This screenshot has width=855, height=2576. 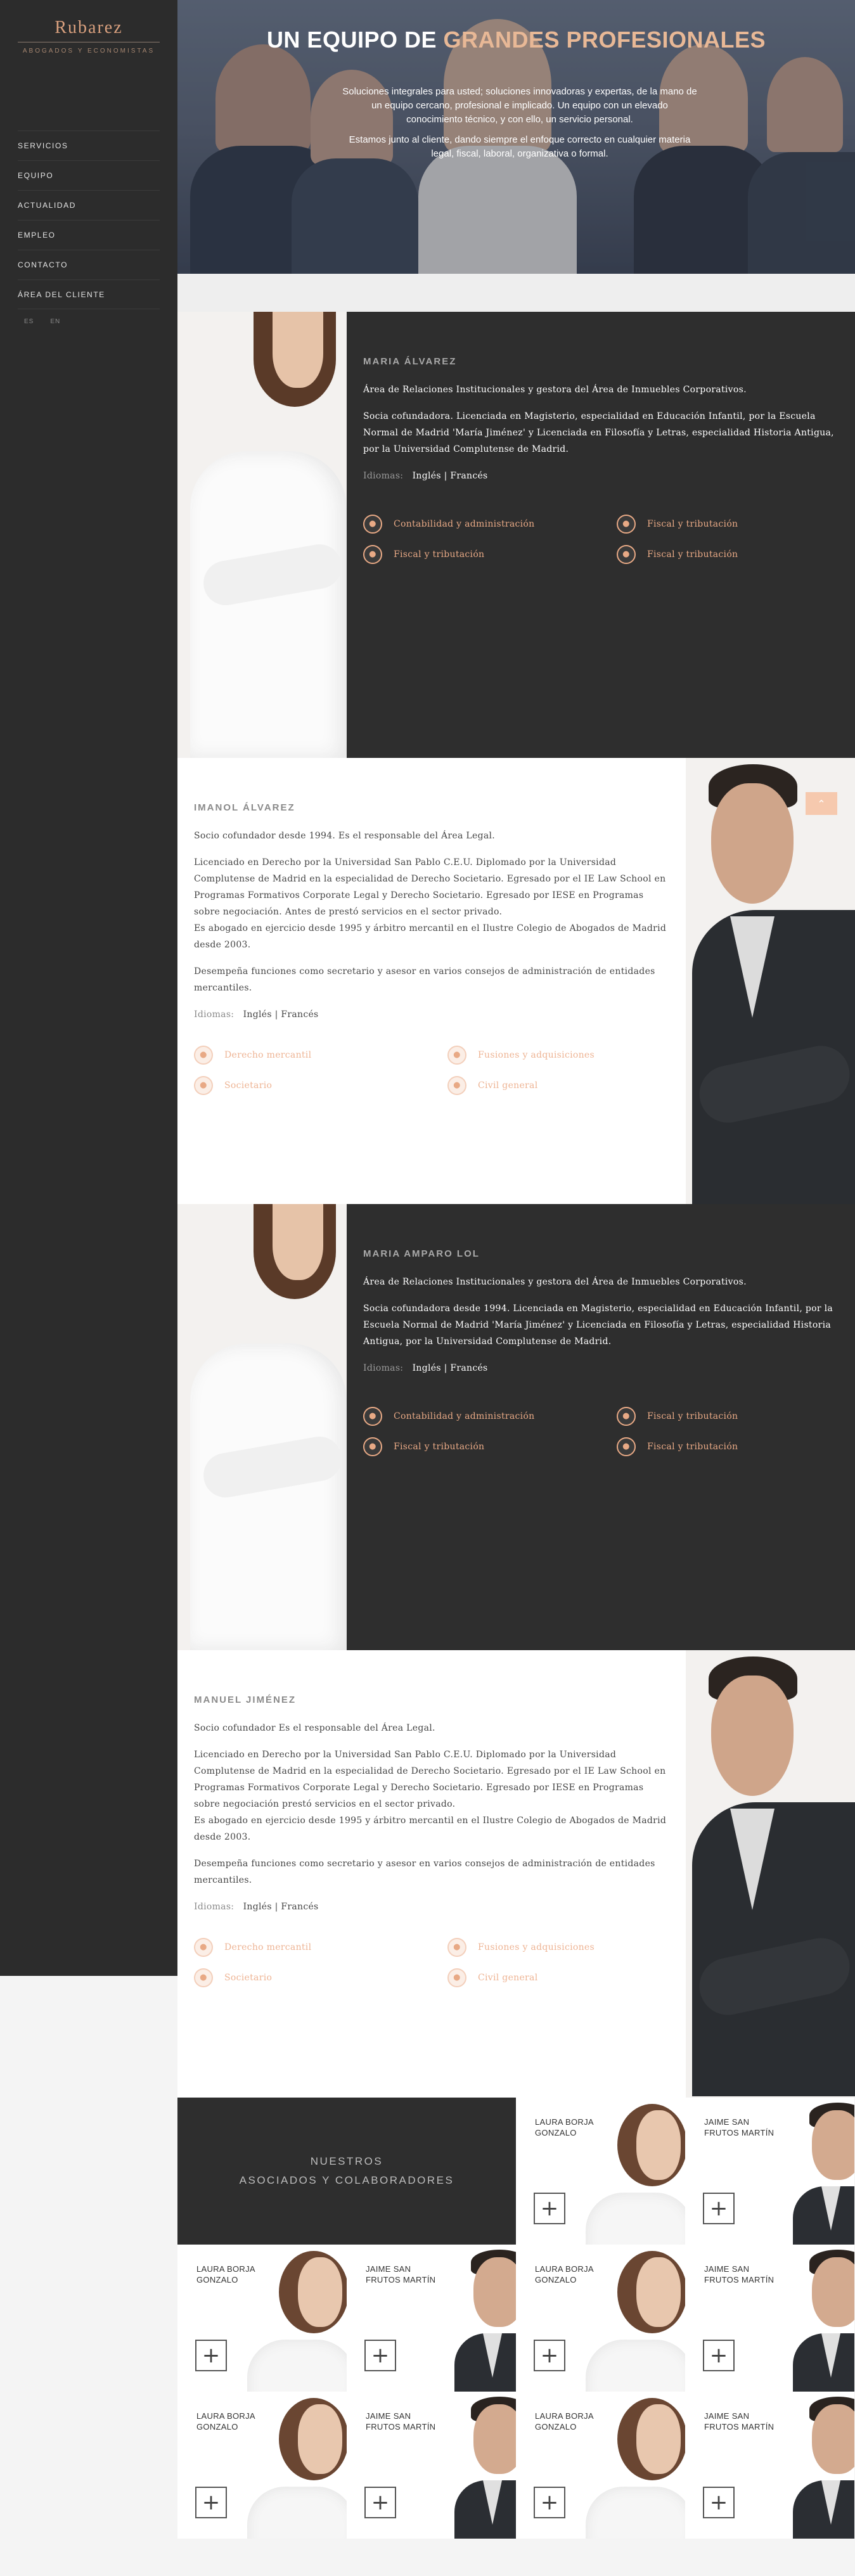 What do you see at coordinates (88, 36) in the screenshot?
I see `logo: Rubarez ABOGADOS Y ECONOMISTAS` at bounding box center [88, 36].